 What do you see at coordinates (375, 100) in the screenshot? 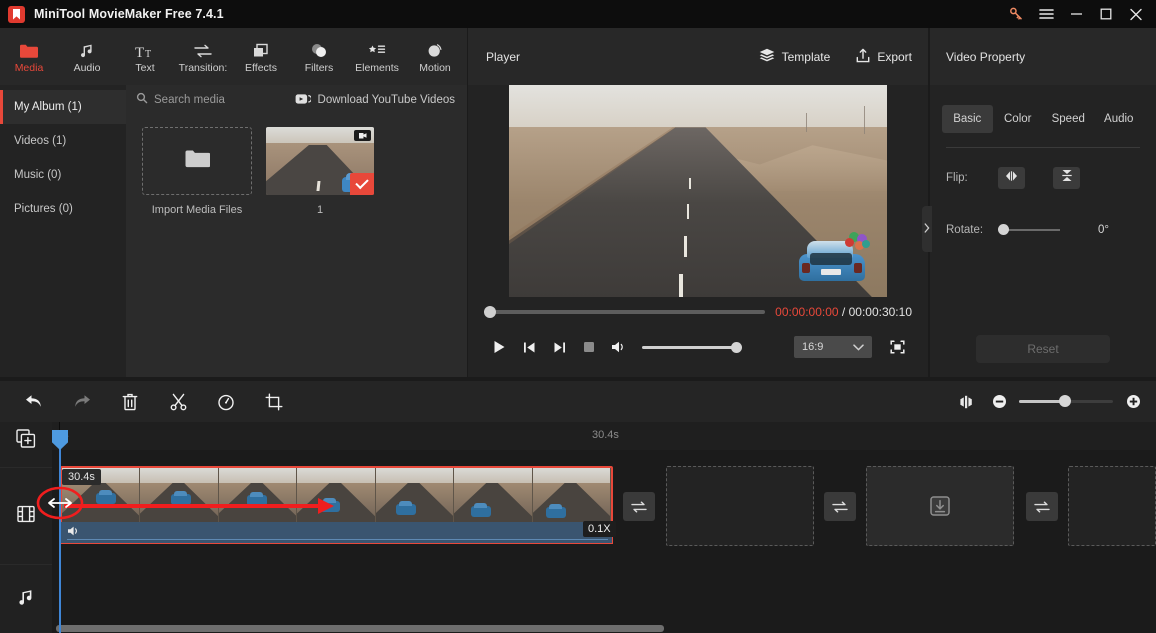
I see `download-youtube-button: Download YouTube Videos` at bounding box center [375, 100].